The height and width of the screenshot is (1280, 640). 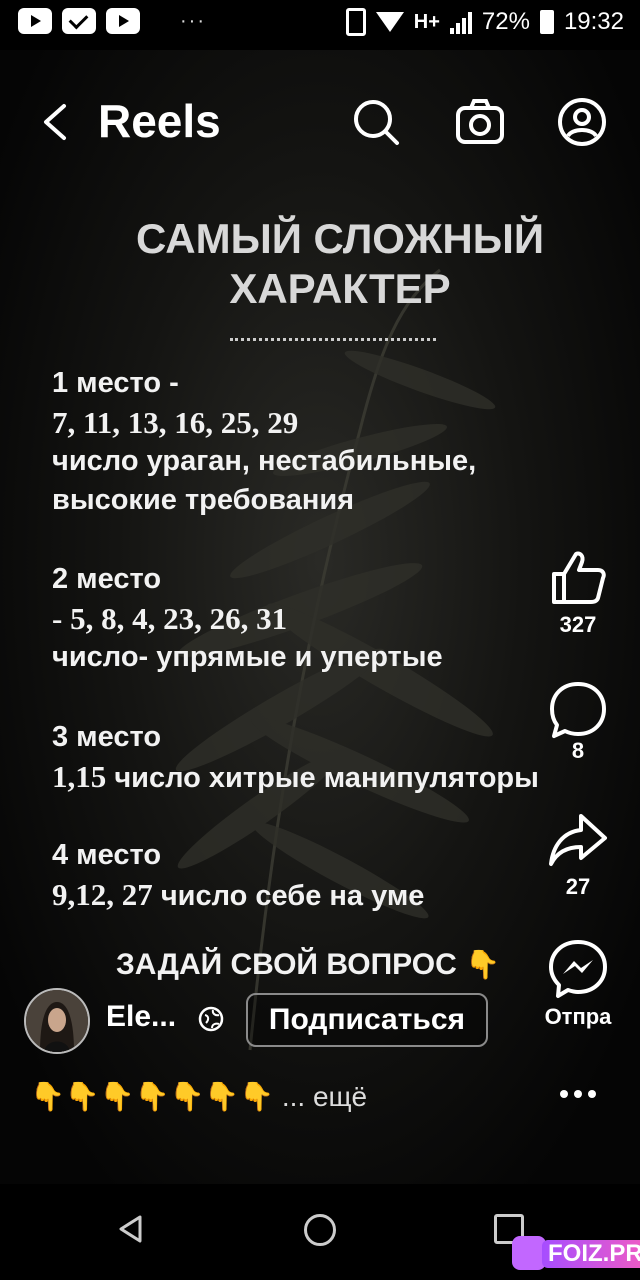 I want to click on avatar-image, so click(x=57, y=1021).